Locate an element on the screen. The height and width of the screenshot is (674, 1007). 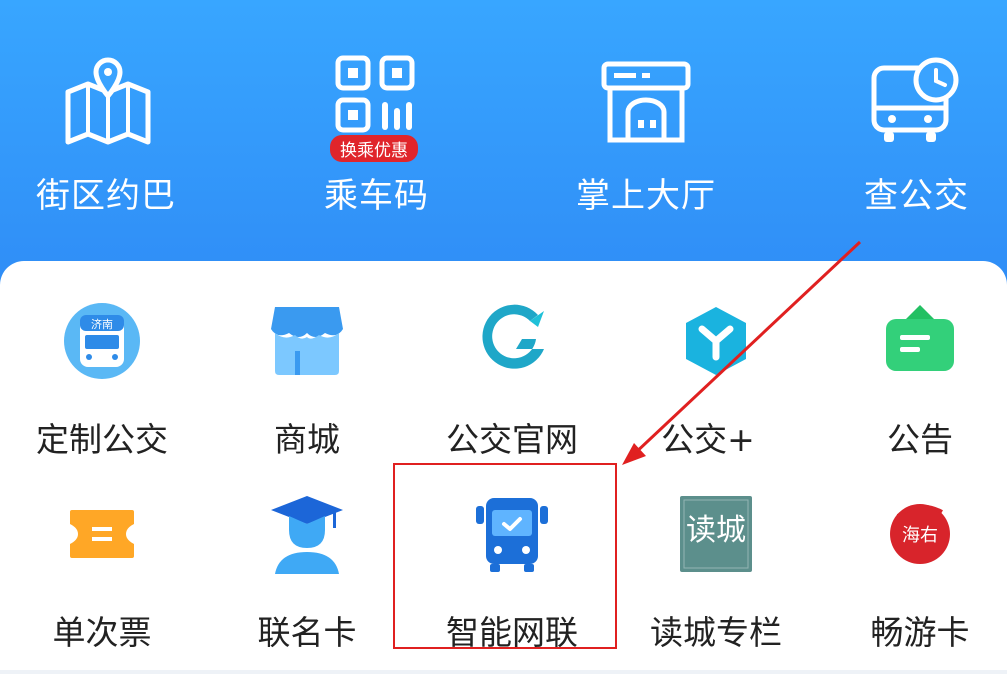
tile-label: 查公交 is located at coordinates (916, 196).